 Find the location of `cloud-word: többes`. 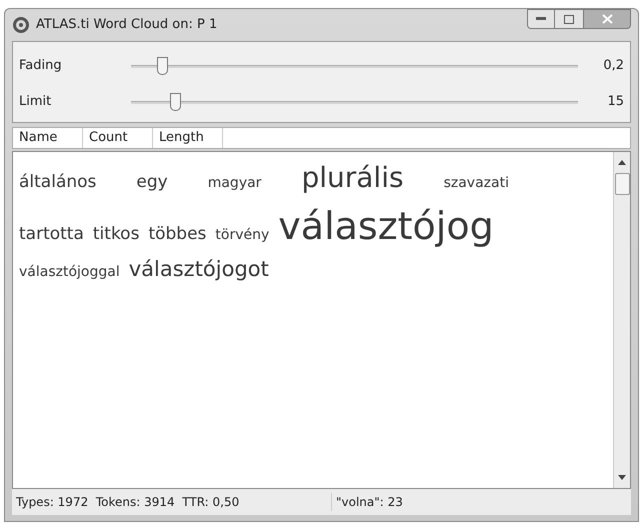

cloud-word: többes is located at coordinates (177, 234).